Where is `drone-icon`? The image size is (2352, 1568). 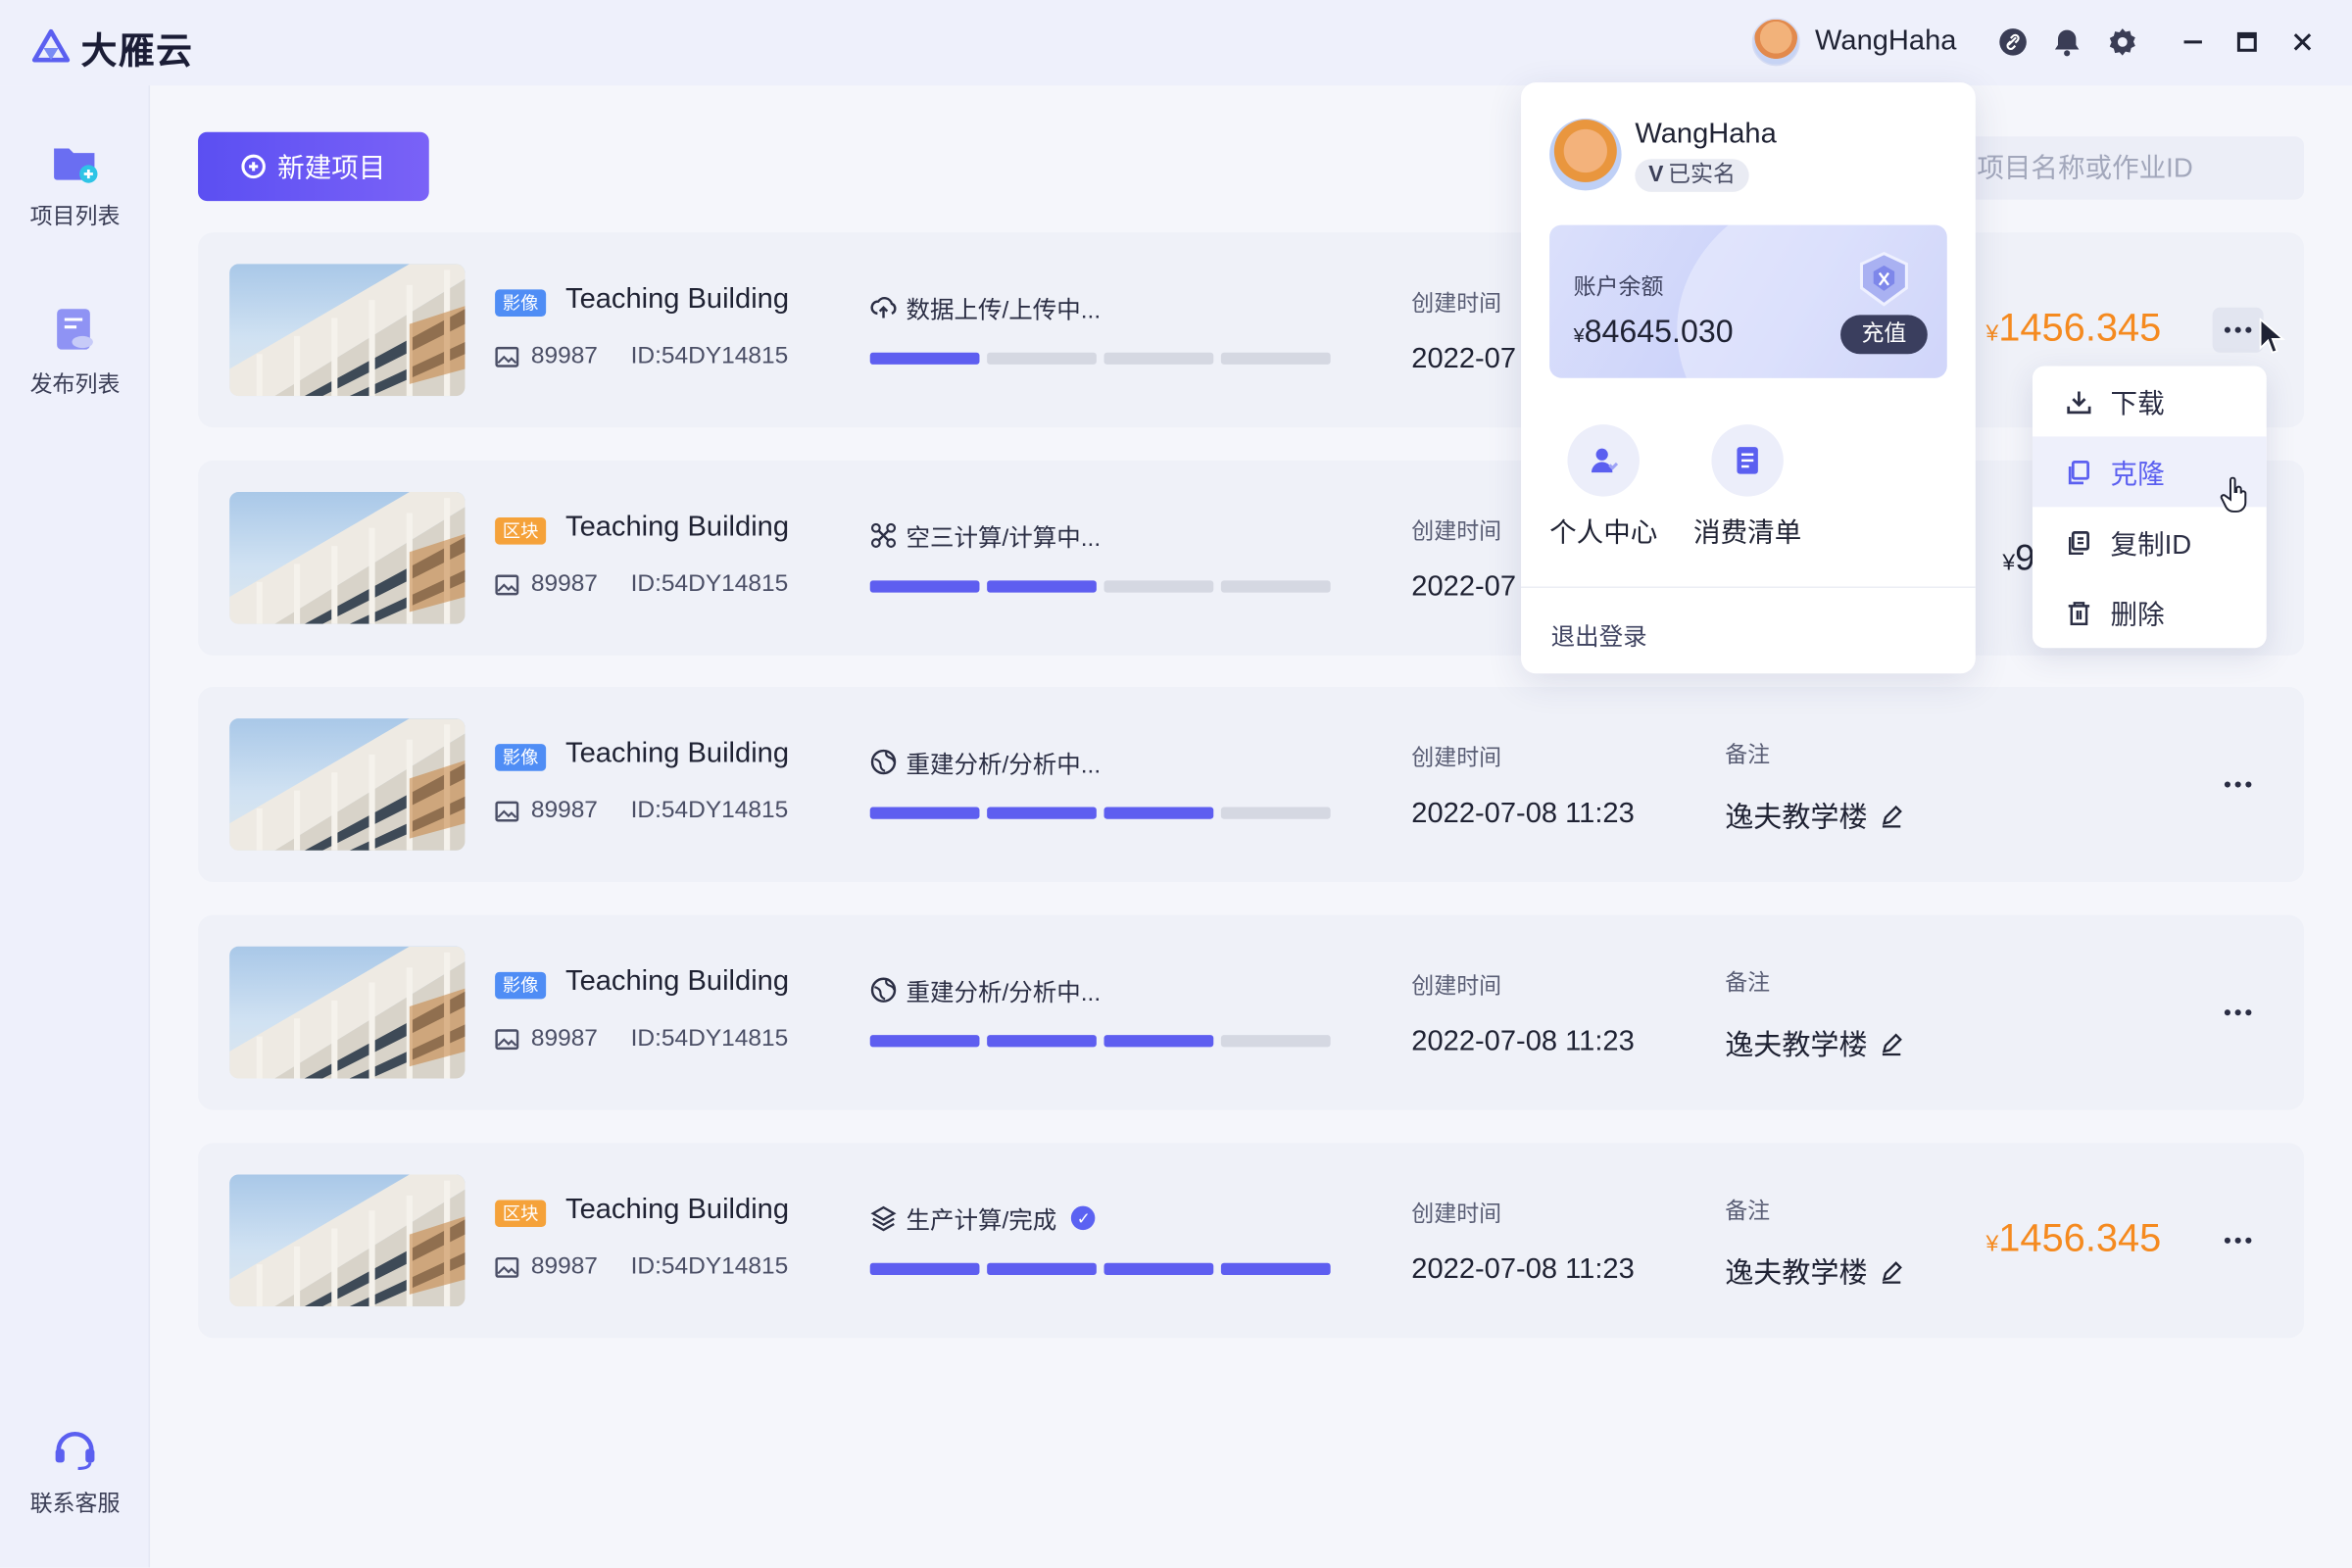 drone-icon is located at coordinates (883, 535).